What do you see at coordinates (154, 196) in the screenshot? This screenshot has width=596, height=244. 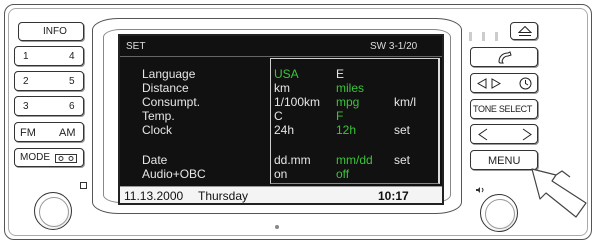 I see `status-date: 11.13.2000` at bounding box center [154, 196].